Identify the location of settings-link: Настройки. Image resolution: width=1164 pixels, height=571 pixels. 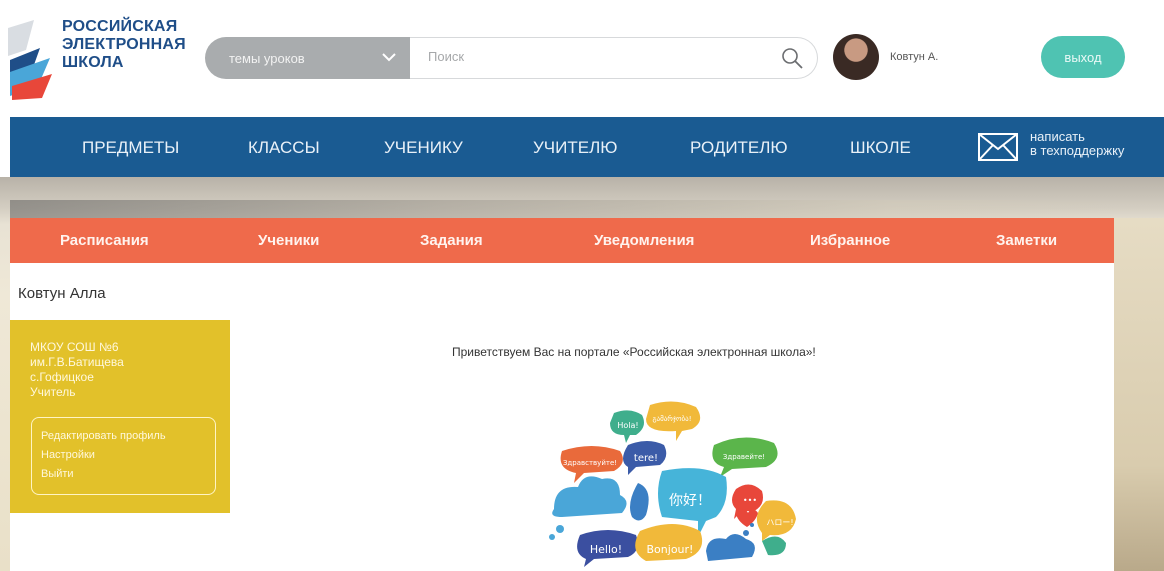
(68, 455).